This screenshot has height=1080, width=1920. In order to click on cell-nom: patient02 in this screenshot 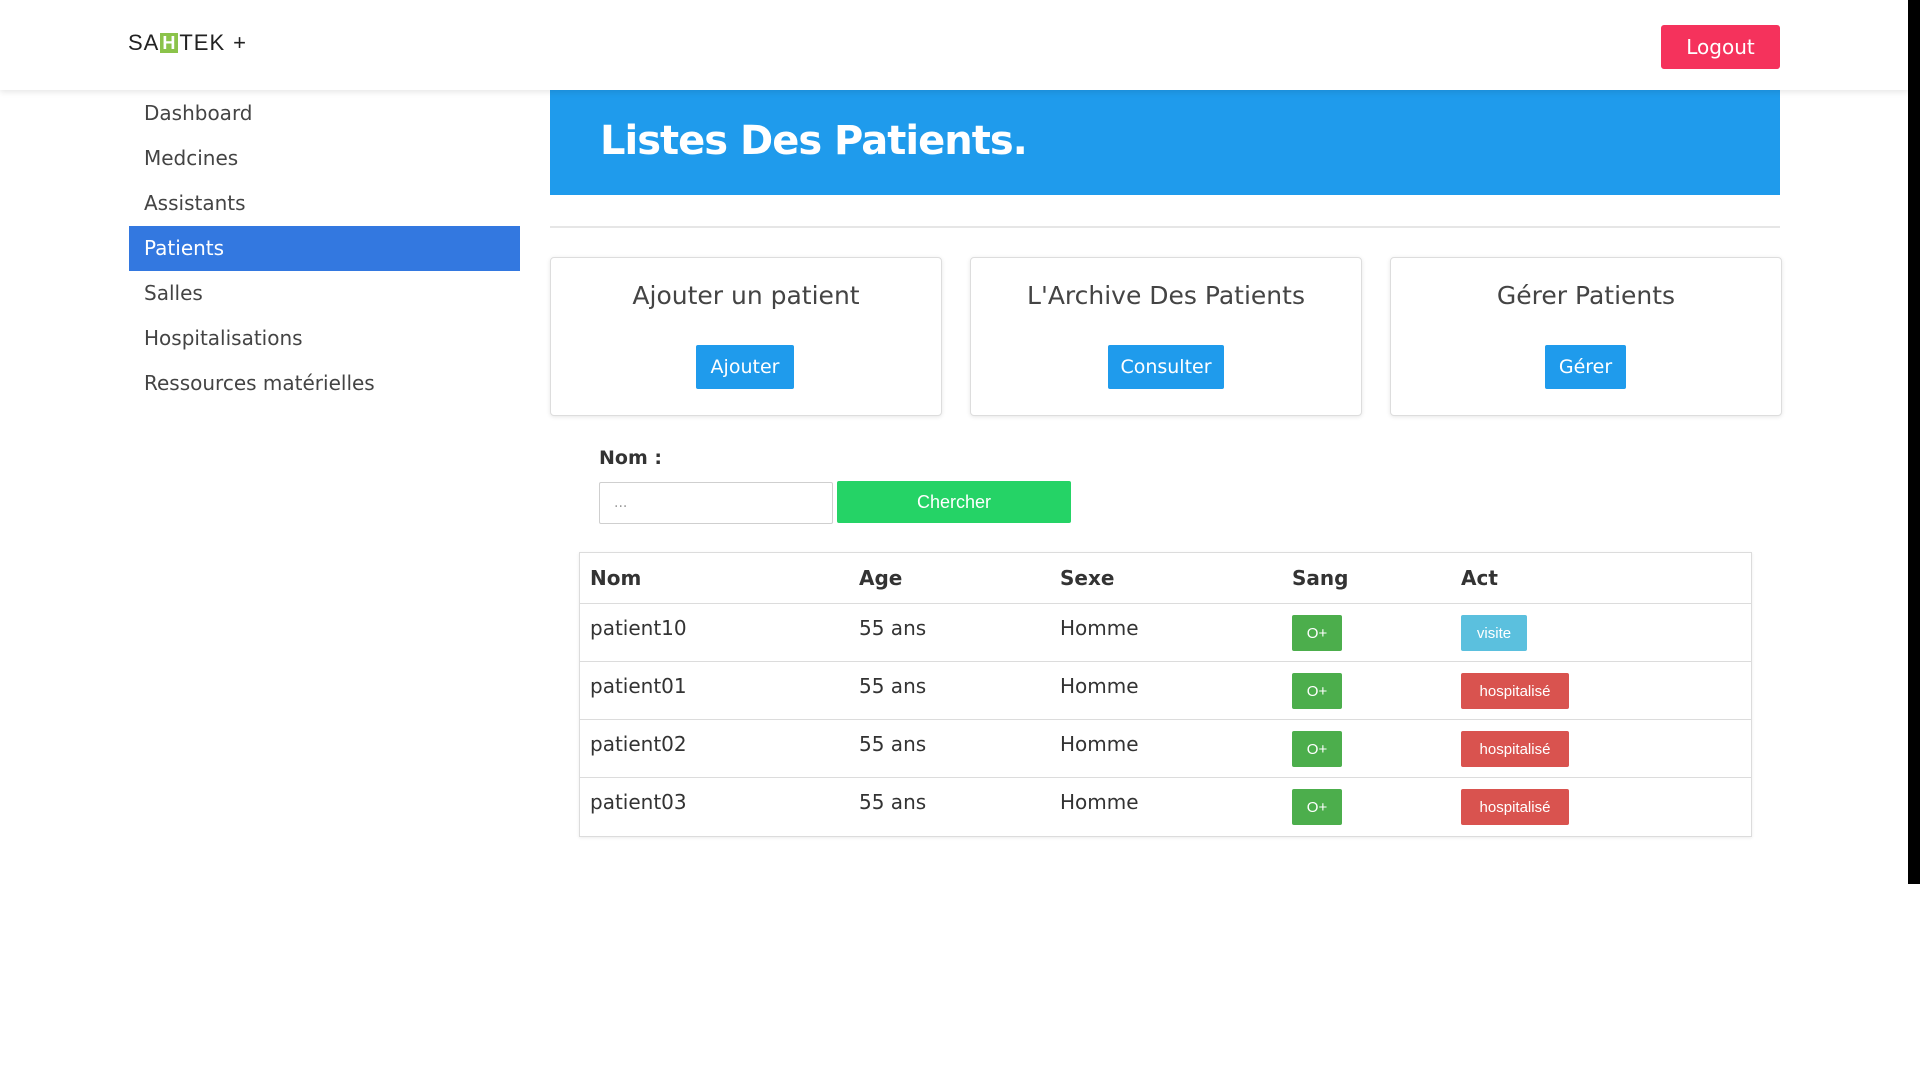, I will do `click(714, 748)`.